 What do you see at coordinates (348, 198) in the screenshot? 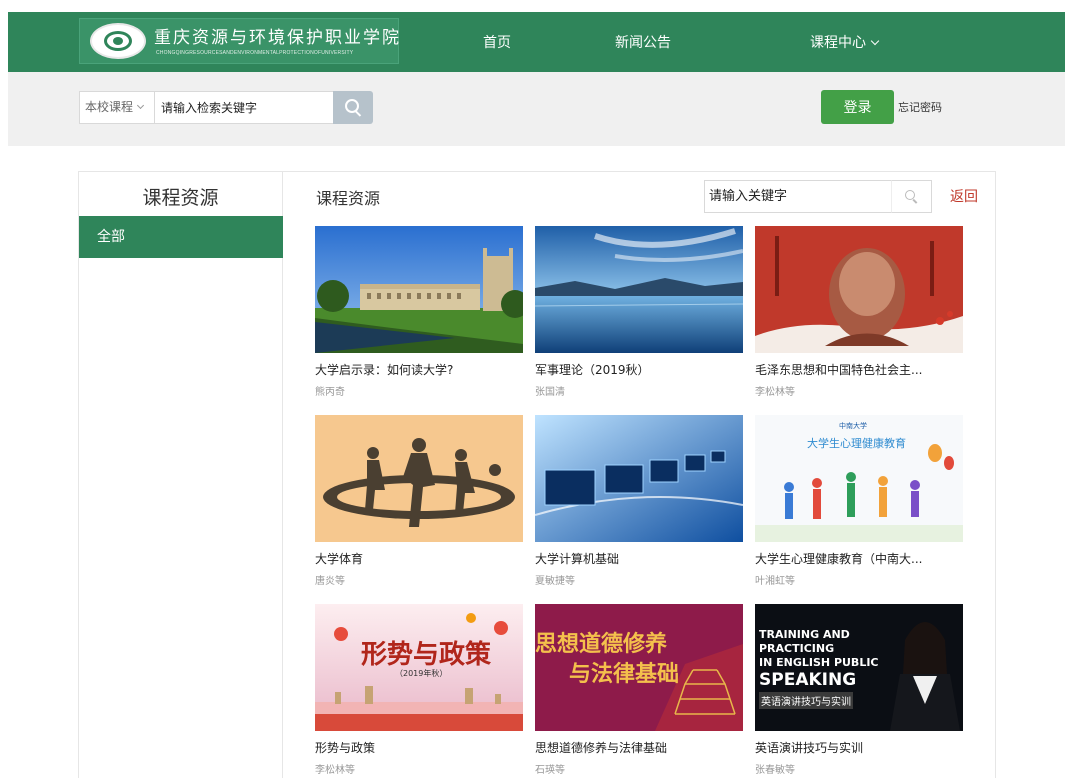
I see `content-title: 课程资源` at bounding box center [348, 198].